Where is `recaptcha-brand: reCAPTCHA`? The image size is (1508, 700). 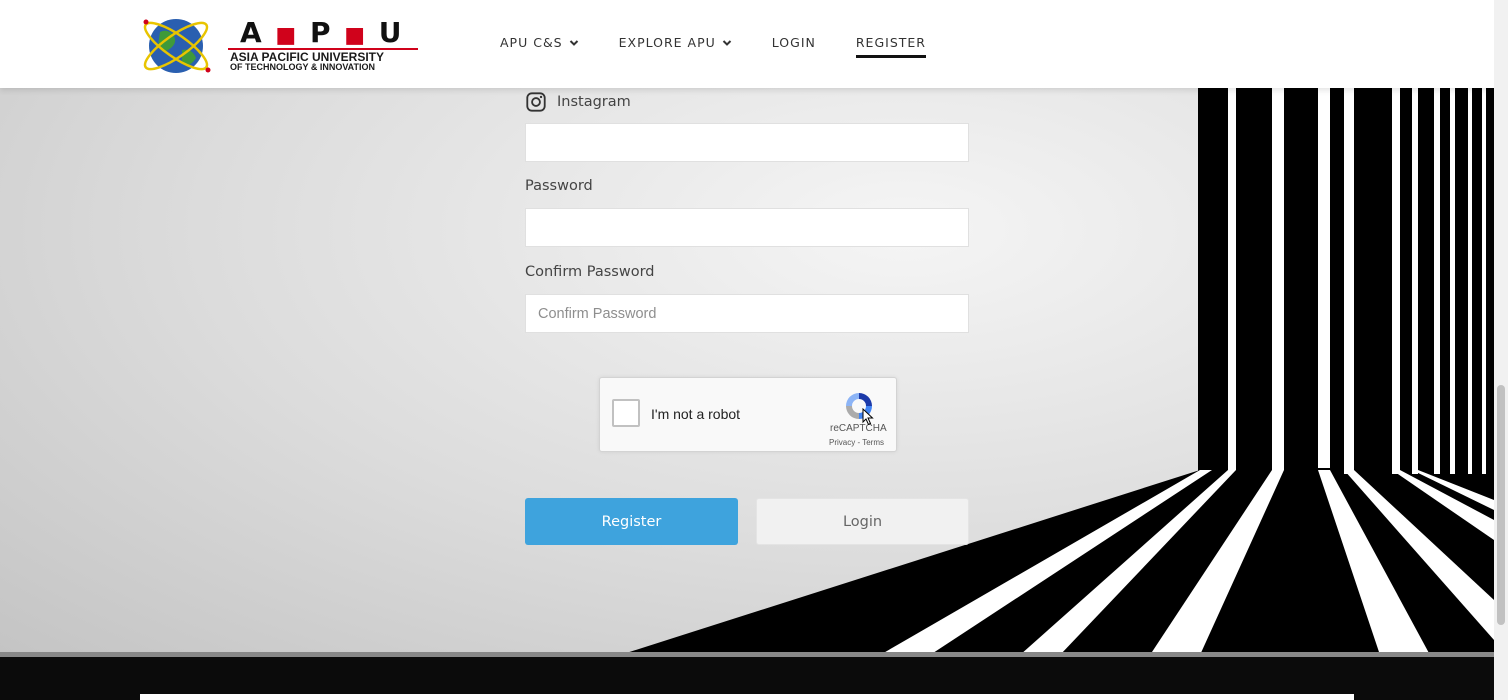
recaptcha-brand: reCAPTCHA is located at coordinates (858, 428).